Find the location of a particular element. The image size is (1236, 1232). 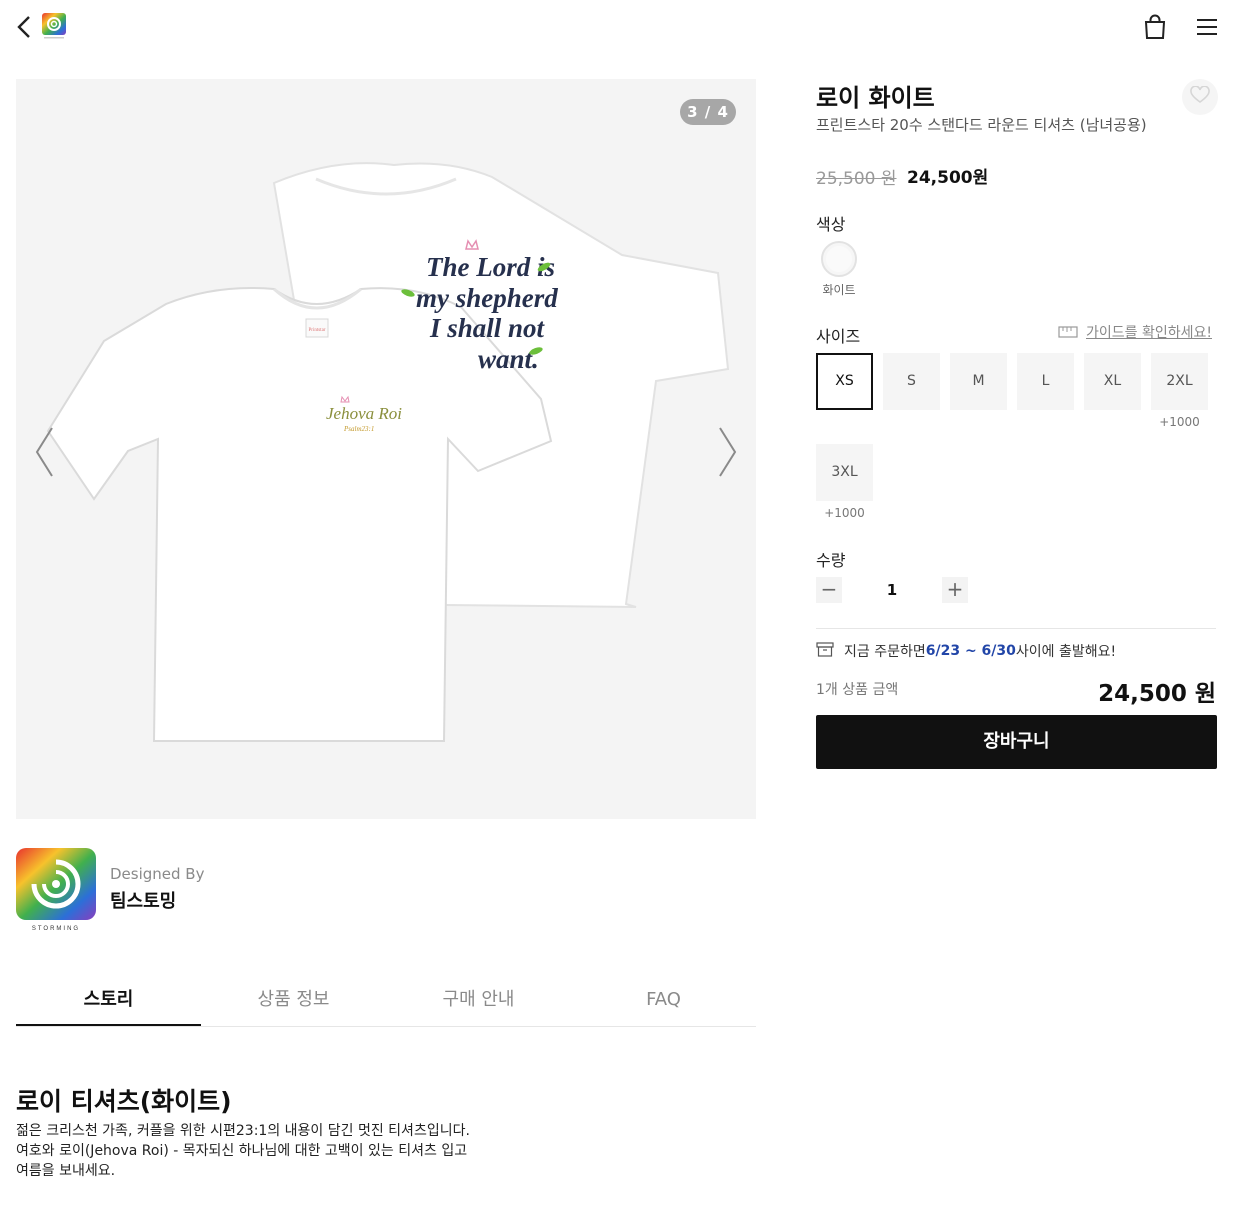

size-option-2xl: 2XL is located at coordinates (1179, 381).